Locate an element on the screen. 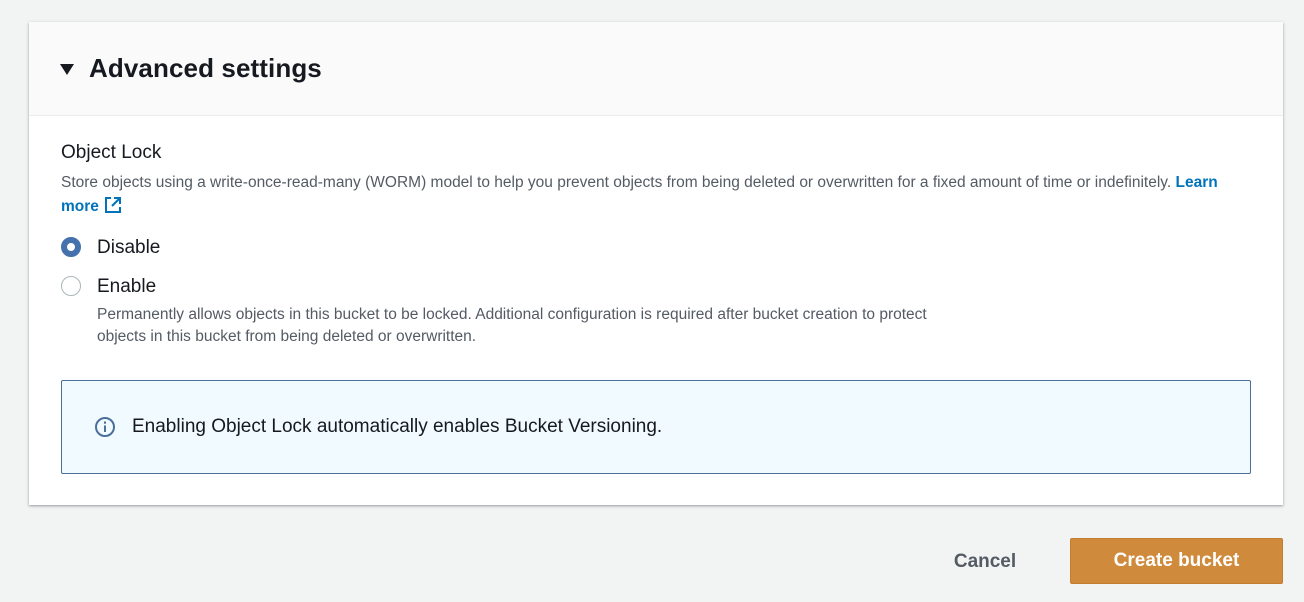 This screenshot has height=602, width=1304. disable-option-text: Disable is located at coordinates (128, 248).